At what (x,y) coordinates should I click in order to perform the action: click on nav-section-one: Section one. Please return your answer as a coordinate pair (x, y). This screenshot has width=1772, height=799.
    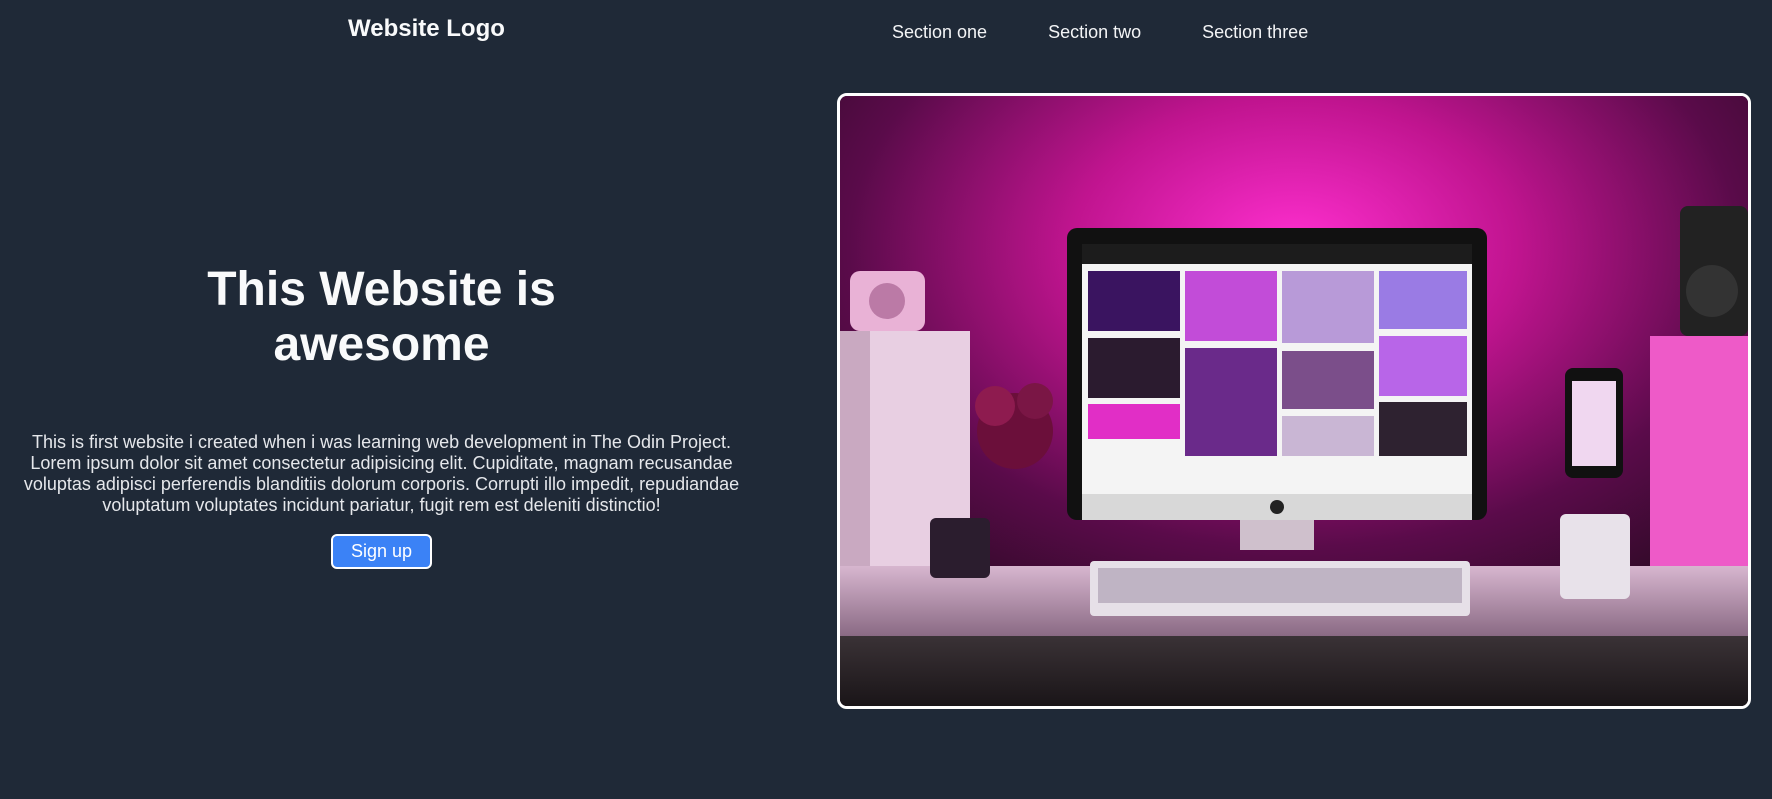
    Looking at the image, I should click on (939, 32).